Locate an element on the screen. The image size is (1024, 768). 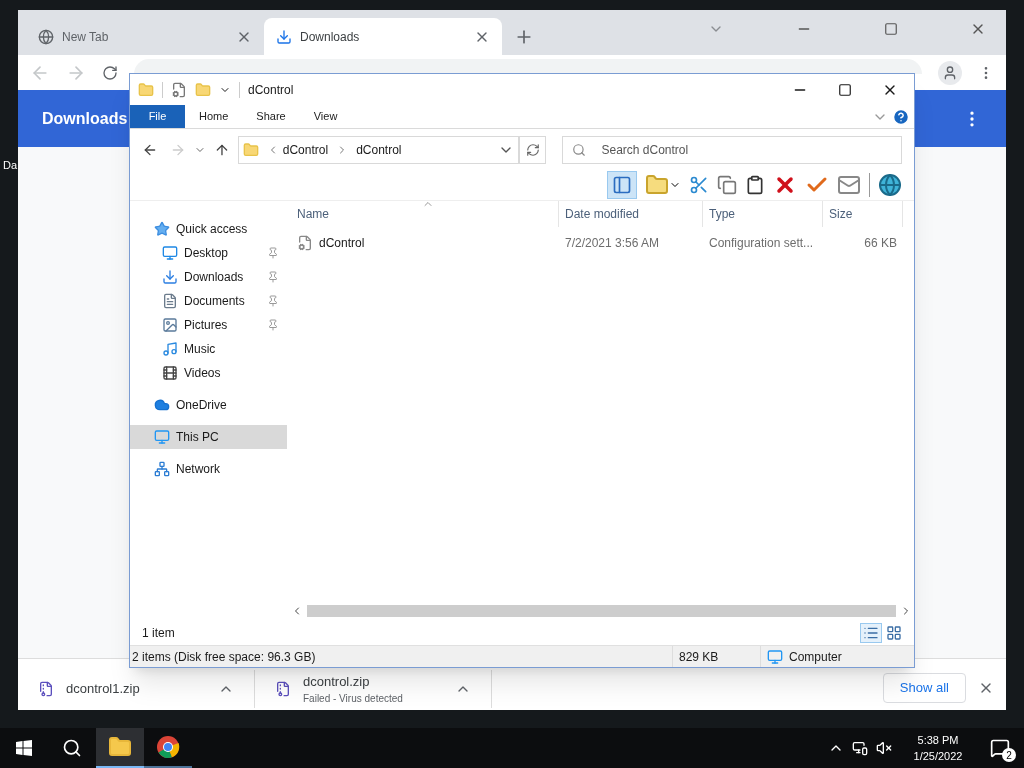
show-all-button: Show all is located at coordinates (924, 688).